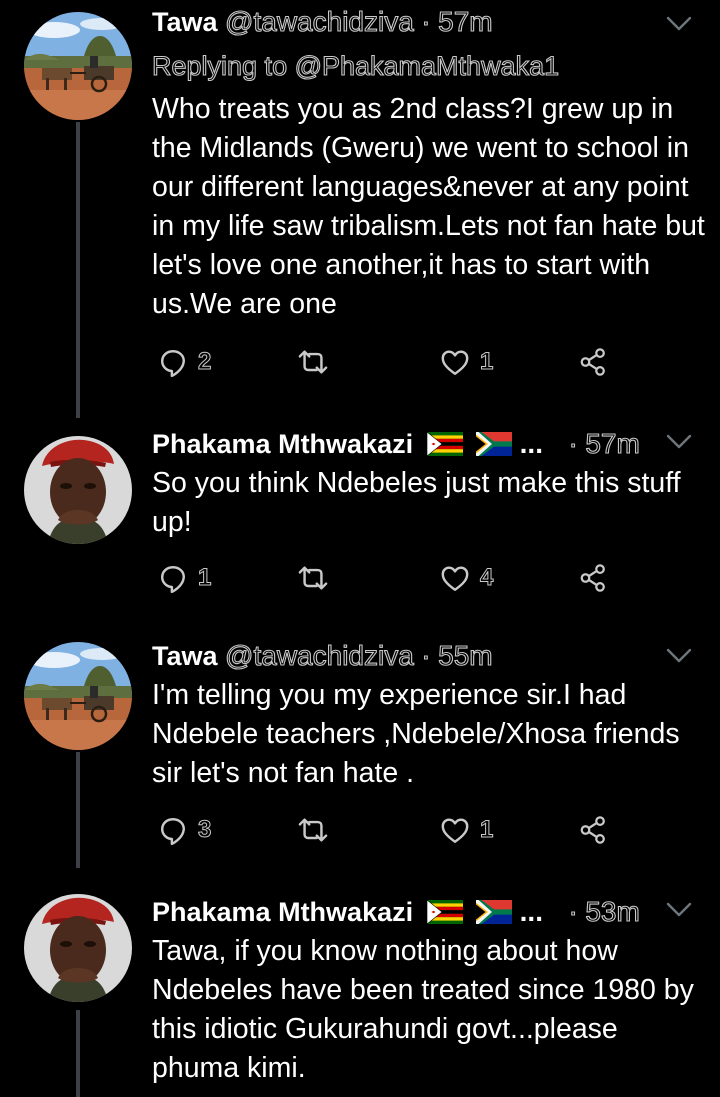 The image size is (720, 1097). I want to click on like-count: 4, so click(486, 578).